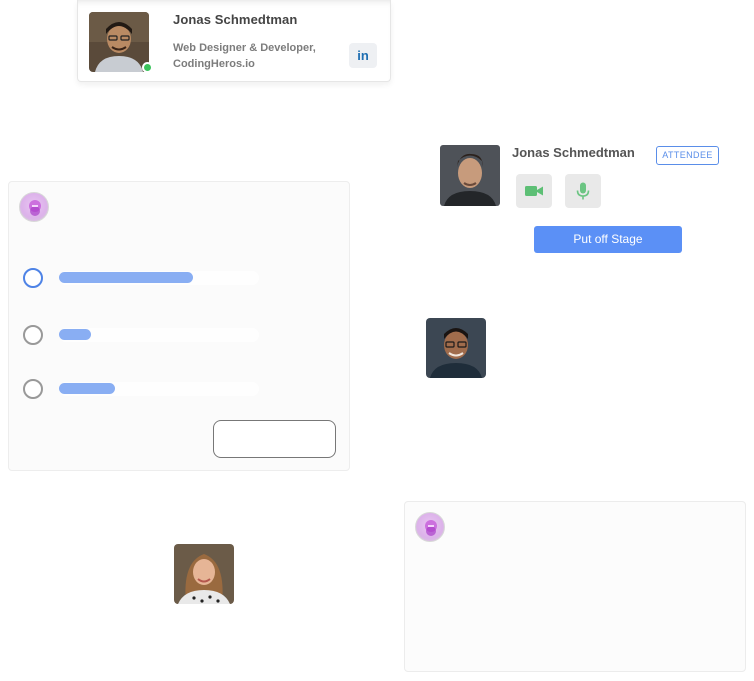 The width and height of the screenshot is (754, 681). What do you see at coordinates (687, 155) in the screenshot?
I see `attendee-badge: ATTENDEE` at bounding box center [687, 155].